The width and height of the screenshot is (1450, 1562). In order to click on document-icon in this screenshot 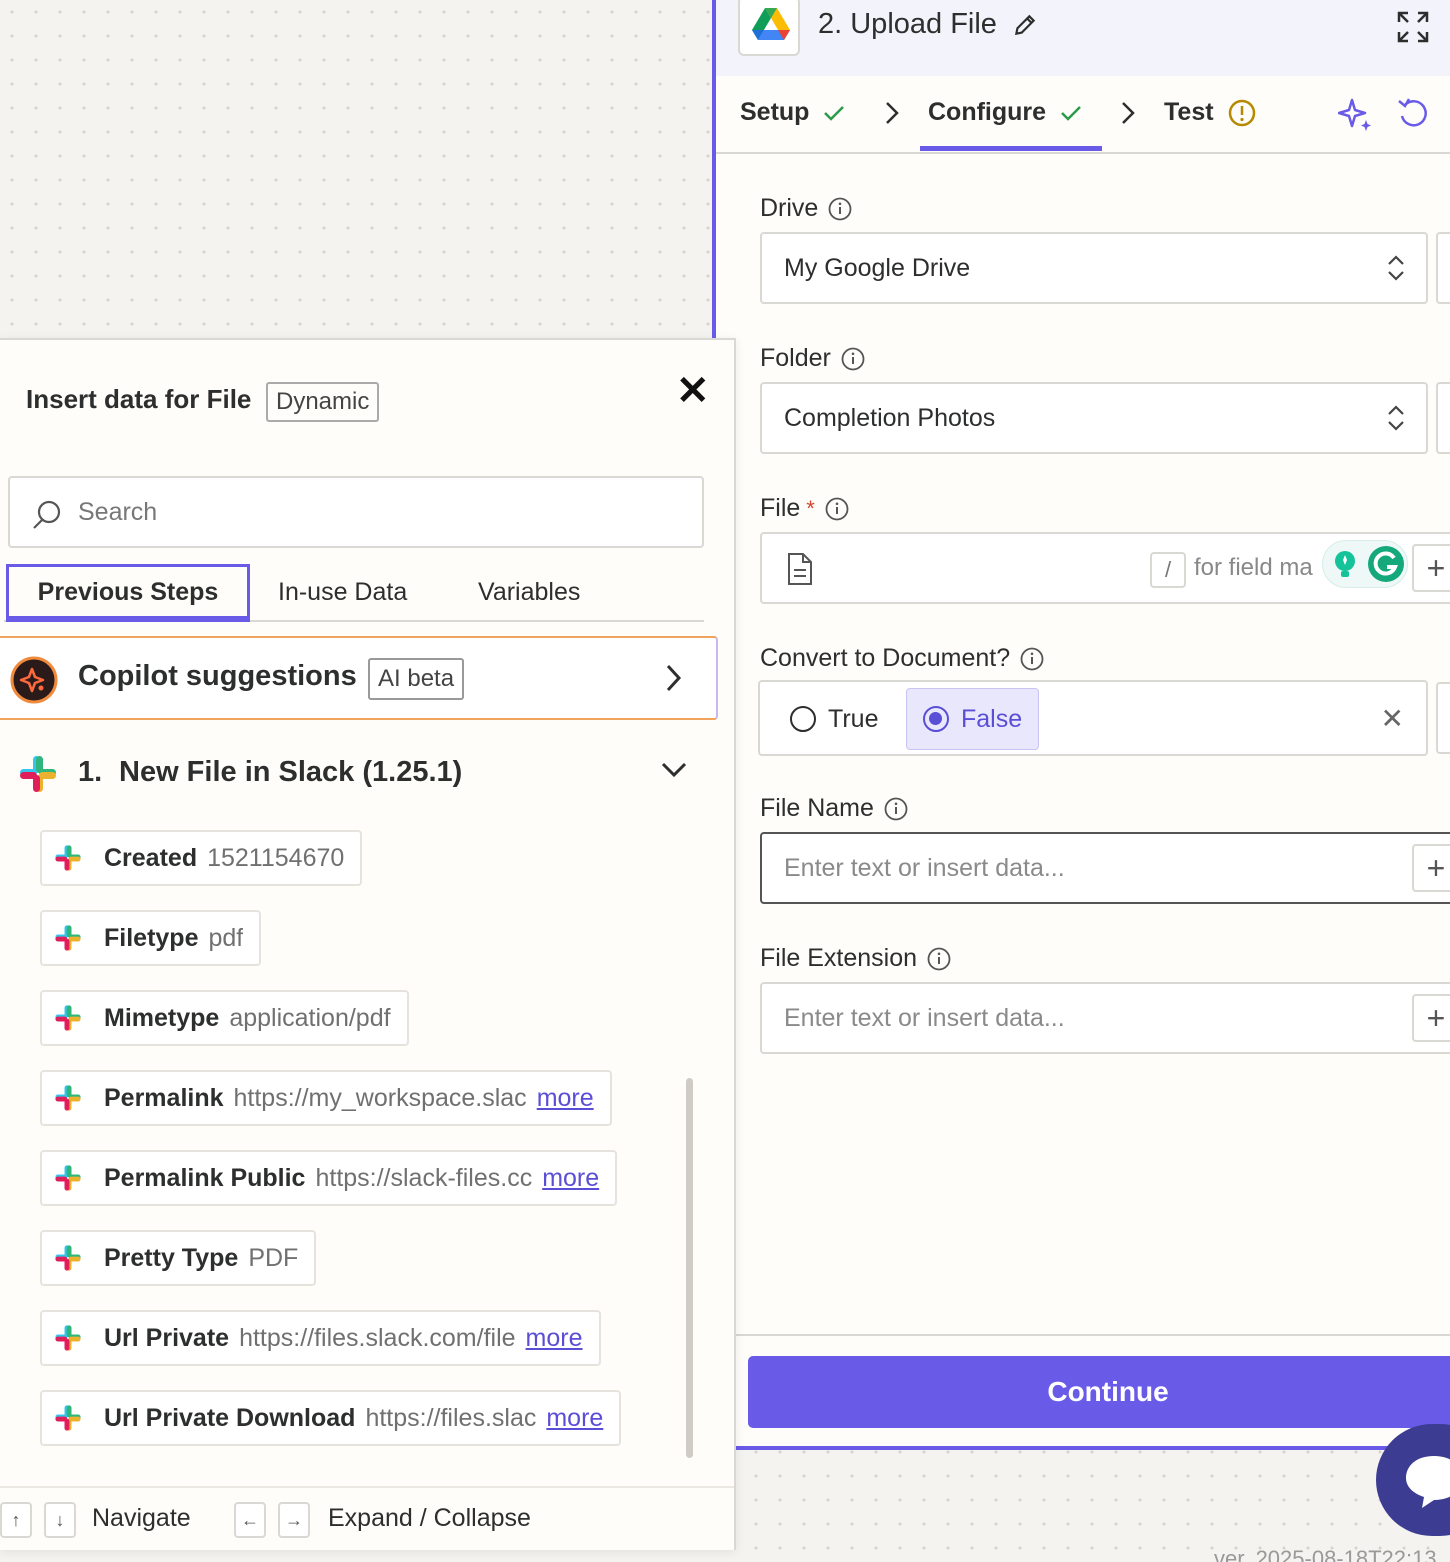, I will do `click(800, 569)`.